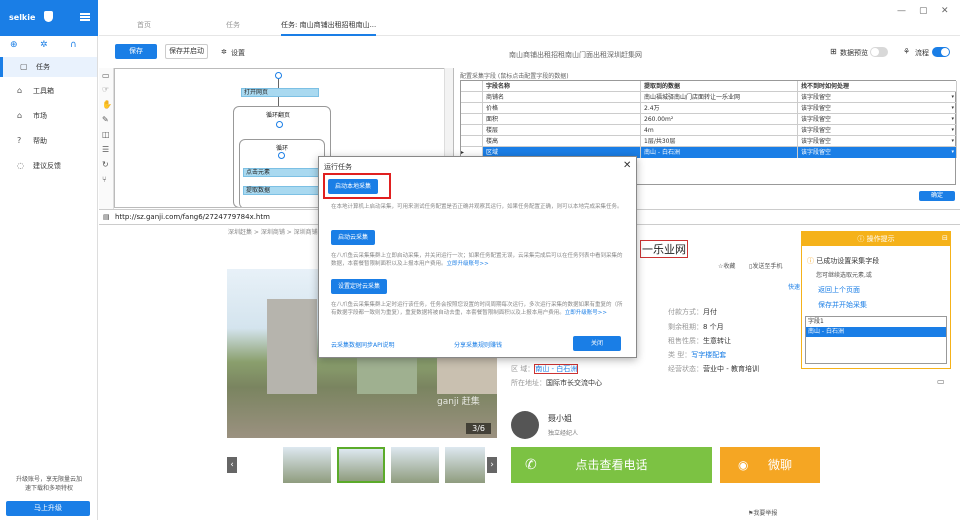 The width and height of the screenshot is (960, 520). What do you see at coordinates (359, 286) in the screenshot?
I see `timer-cloud-button: 设置定时云采集` at bounding box center [359, 286].